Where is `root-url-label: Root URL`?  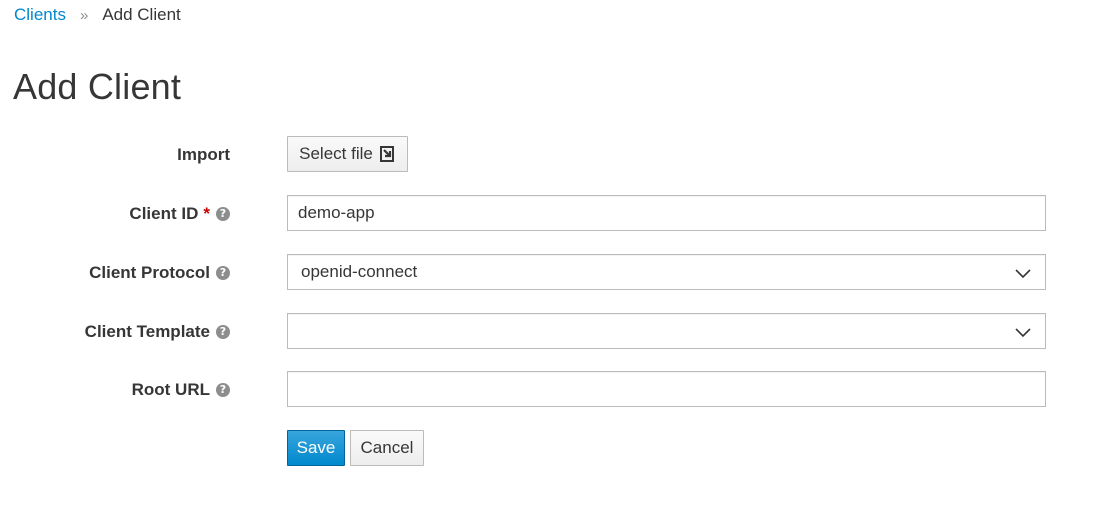
root-url-label: Root URL is located at coordinates (170, 389).